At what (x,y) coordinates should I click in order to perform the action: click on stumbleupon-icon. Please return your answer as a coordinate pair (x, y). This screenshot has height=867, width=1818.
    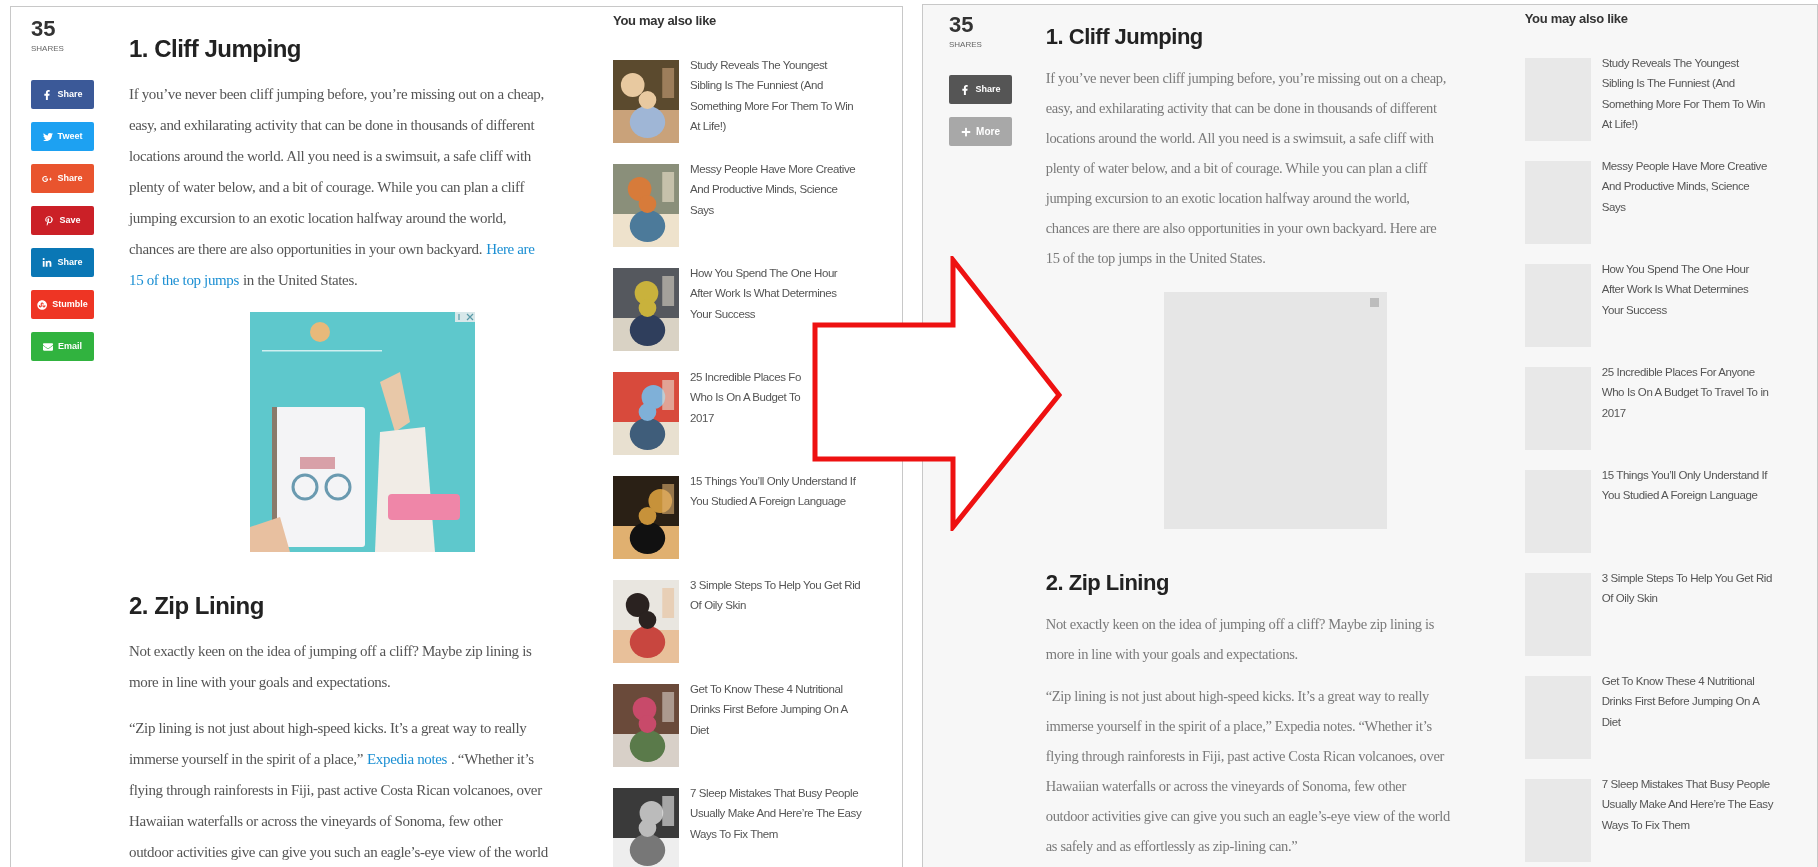
    Looking at the image, I should click on (42, 304).